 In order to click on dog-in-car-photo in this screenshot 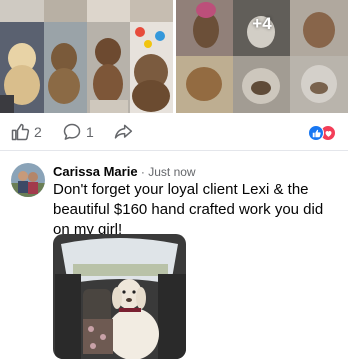, I will do `click(119, 296)`.